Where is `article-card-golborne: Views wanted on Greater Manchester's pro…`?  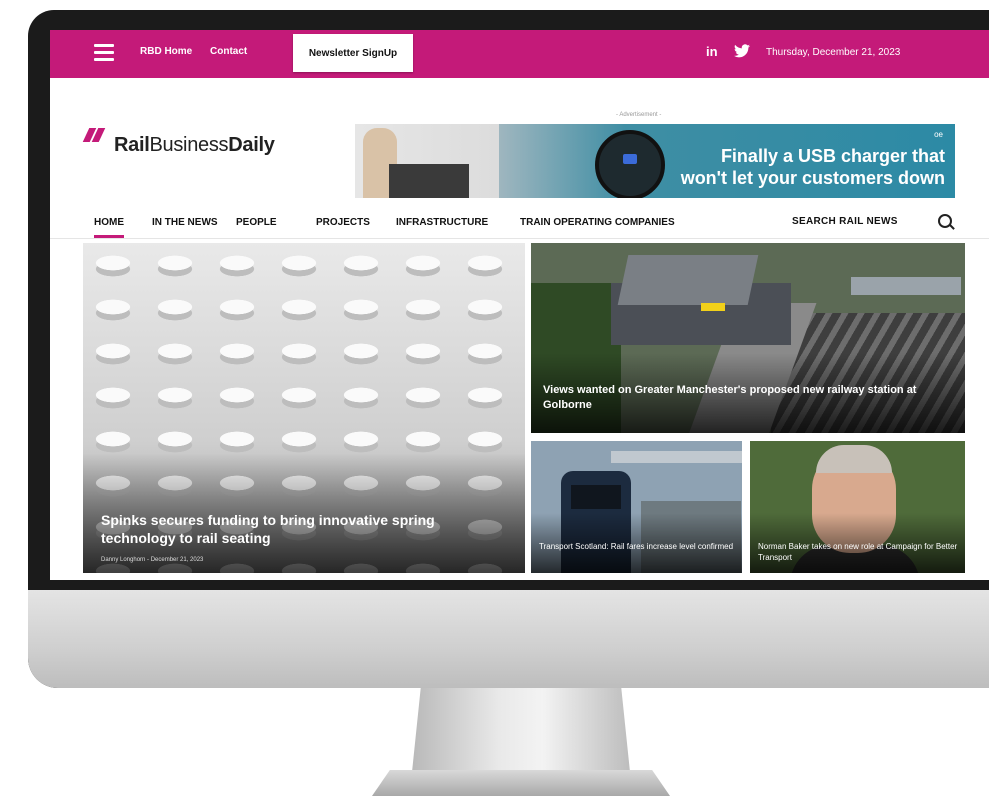 article-card-golborne: Views wanted on Greater Manchester's pro… is located at coordinates (748, 338).